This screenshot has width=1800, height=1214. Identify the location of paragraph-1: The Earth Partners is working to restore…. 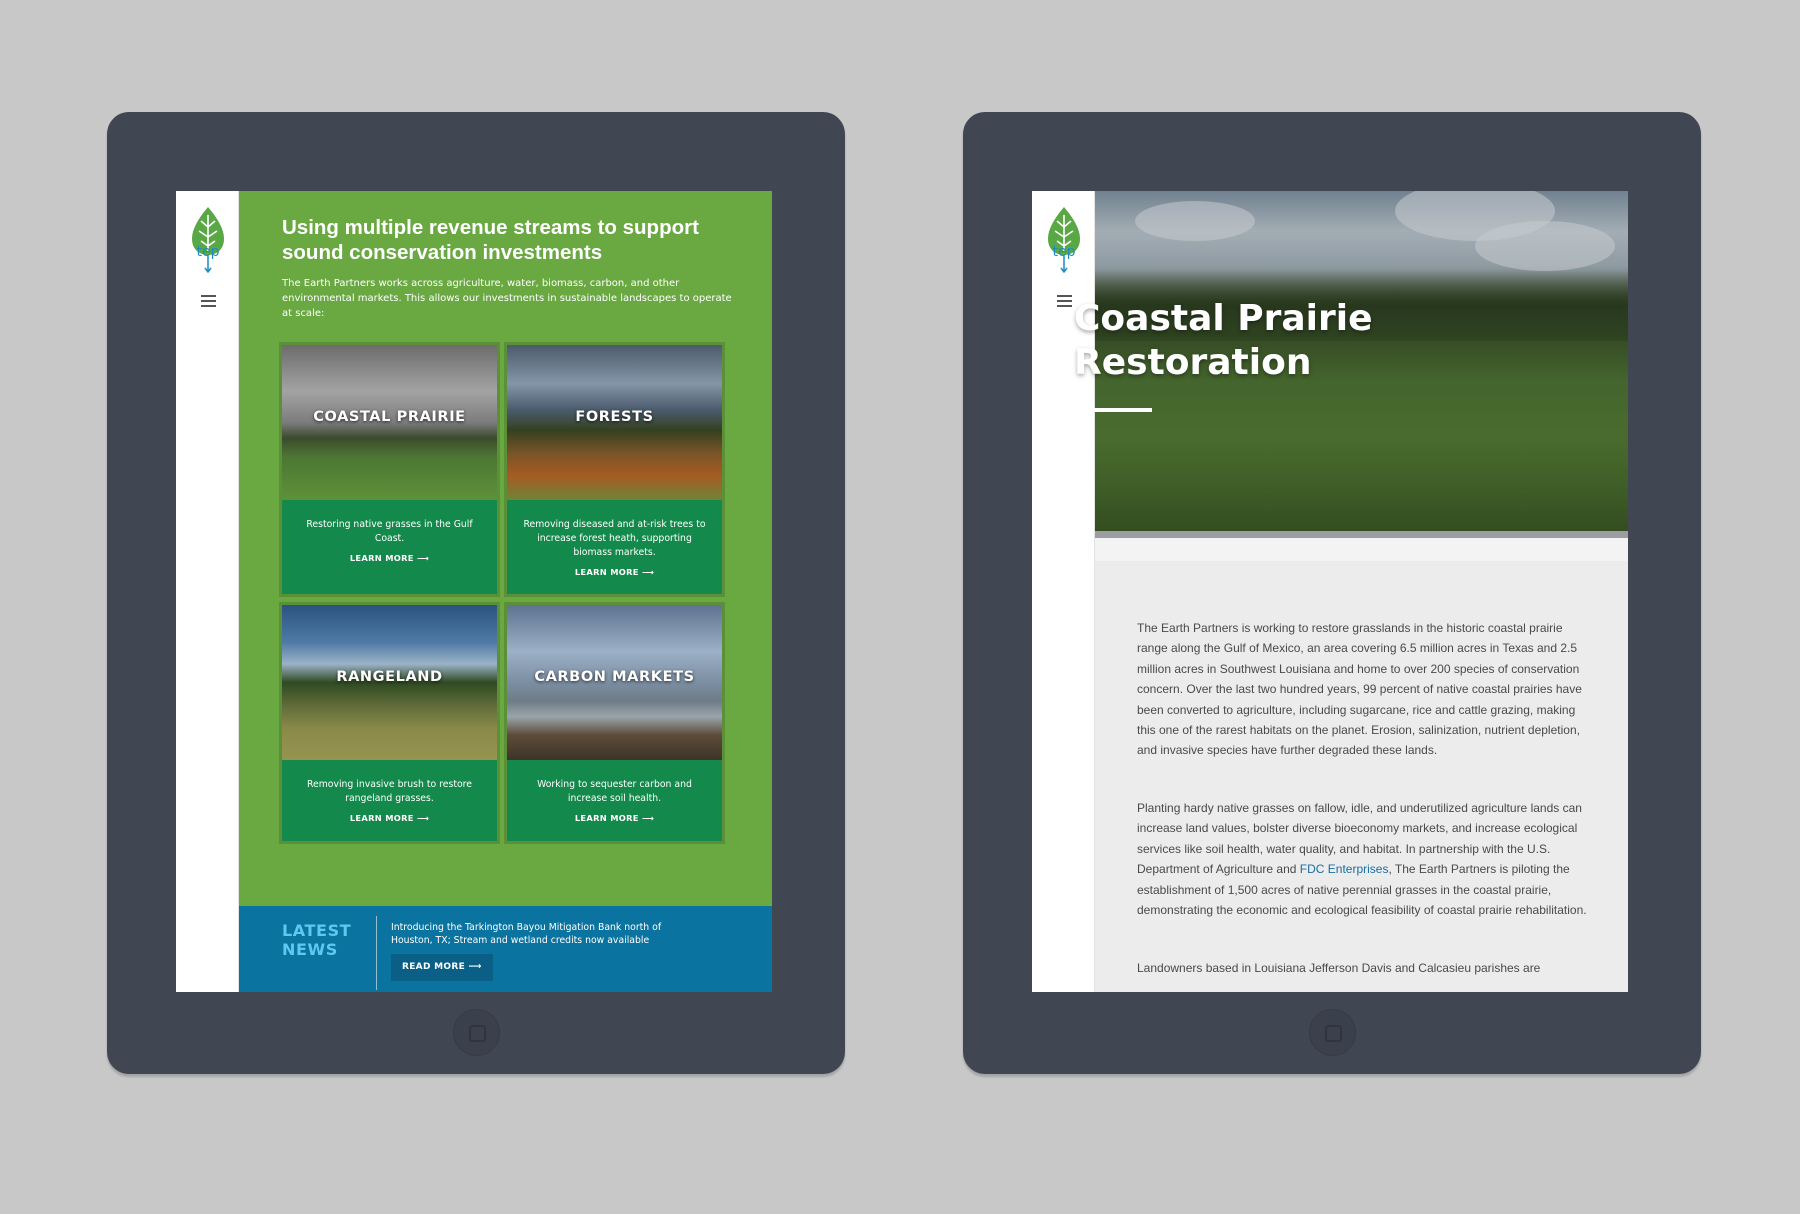
(1359, 689).